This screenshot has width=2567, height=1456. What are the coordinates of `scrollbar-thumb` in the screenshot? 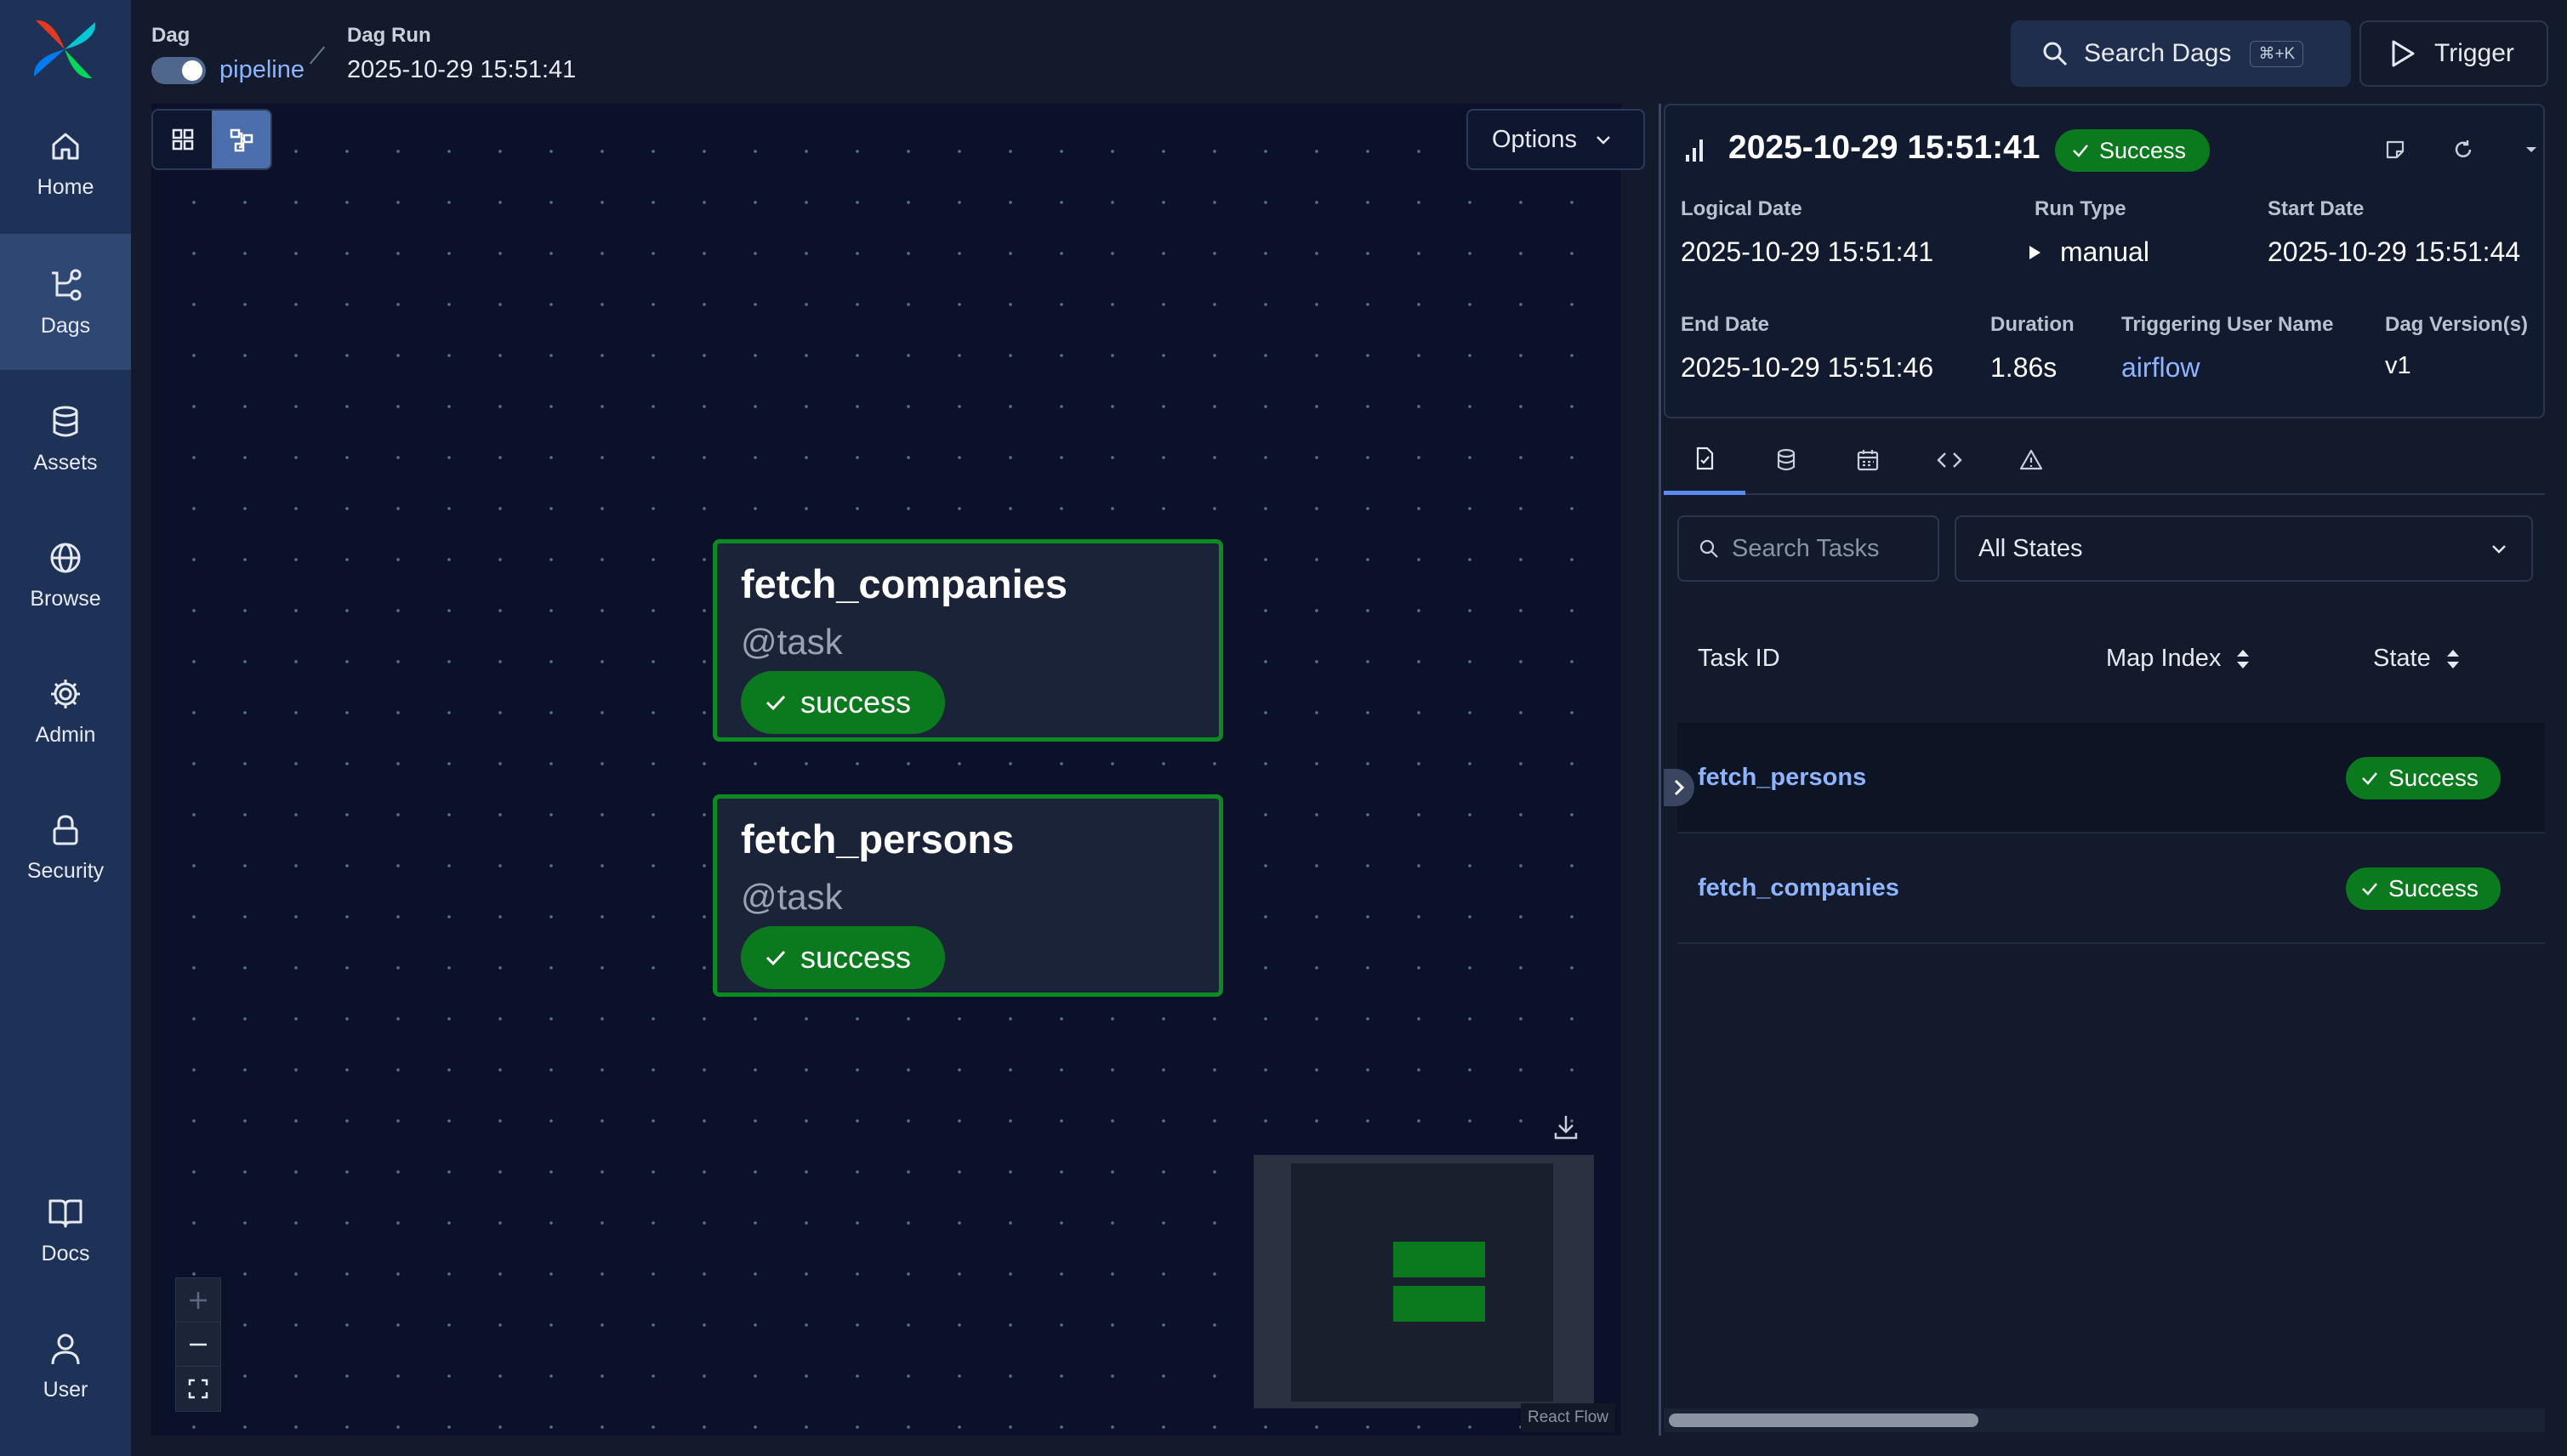 It's located at (1823, 1420).